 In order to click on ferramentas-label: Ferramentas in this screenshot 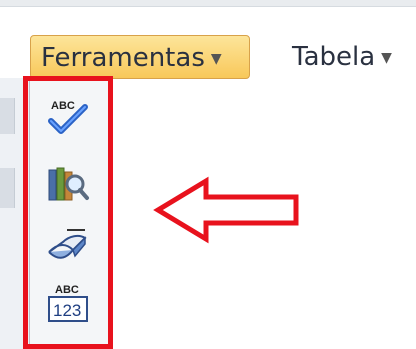, I will do `click(123, 58)`.